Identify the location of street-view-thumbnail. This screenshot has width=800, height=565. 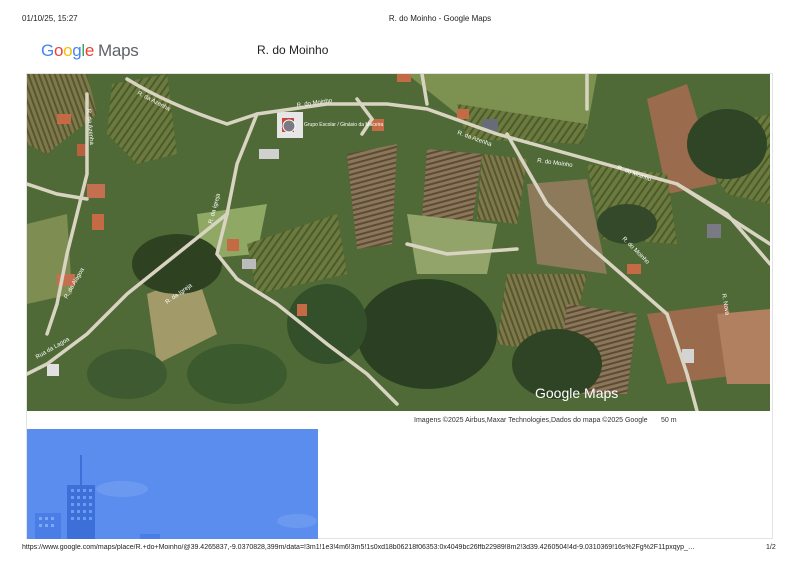
(172, 484).